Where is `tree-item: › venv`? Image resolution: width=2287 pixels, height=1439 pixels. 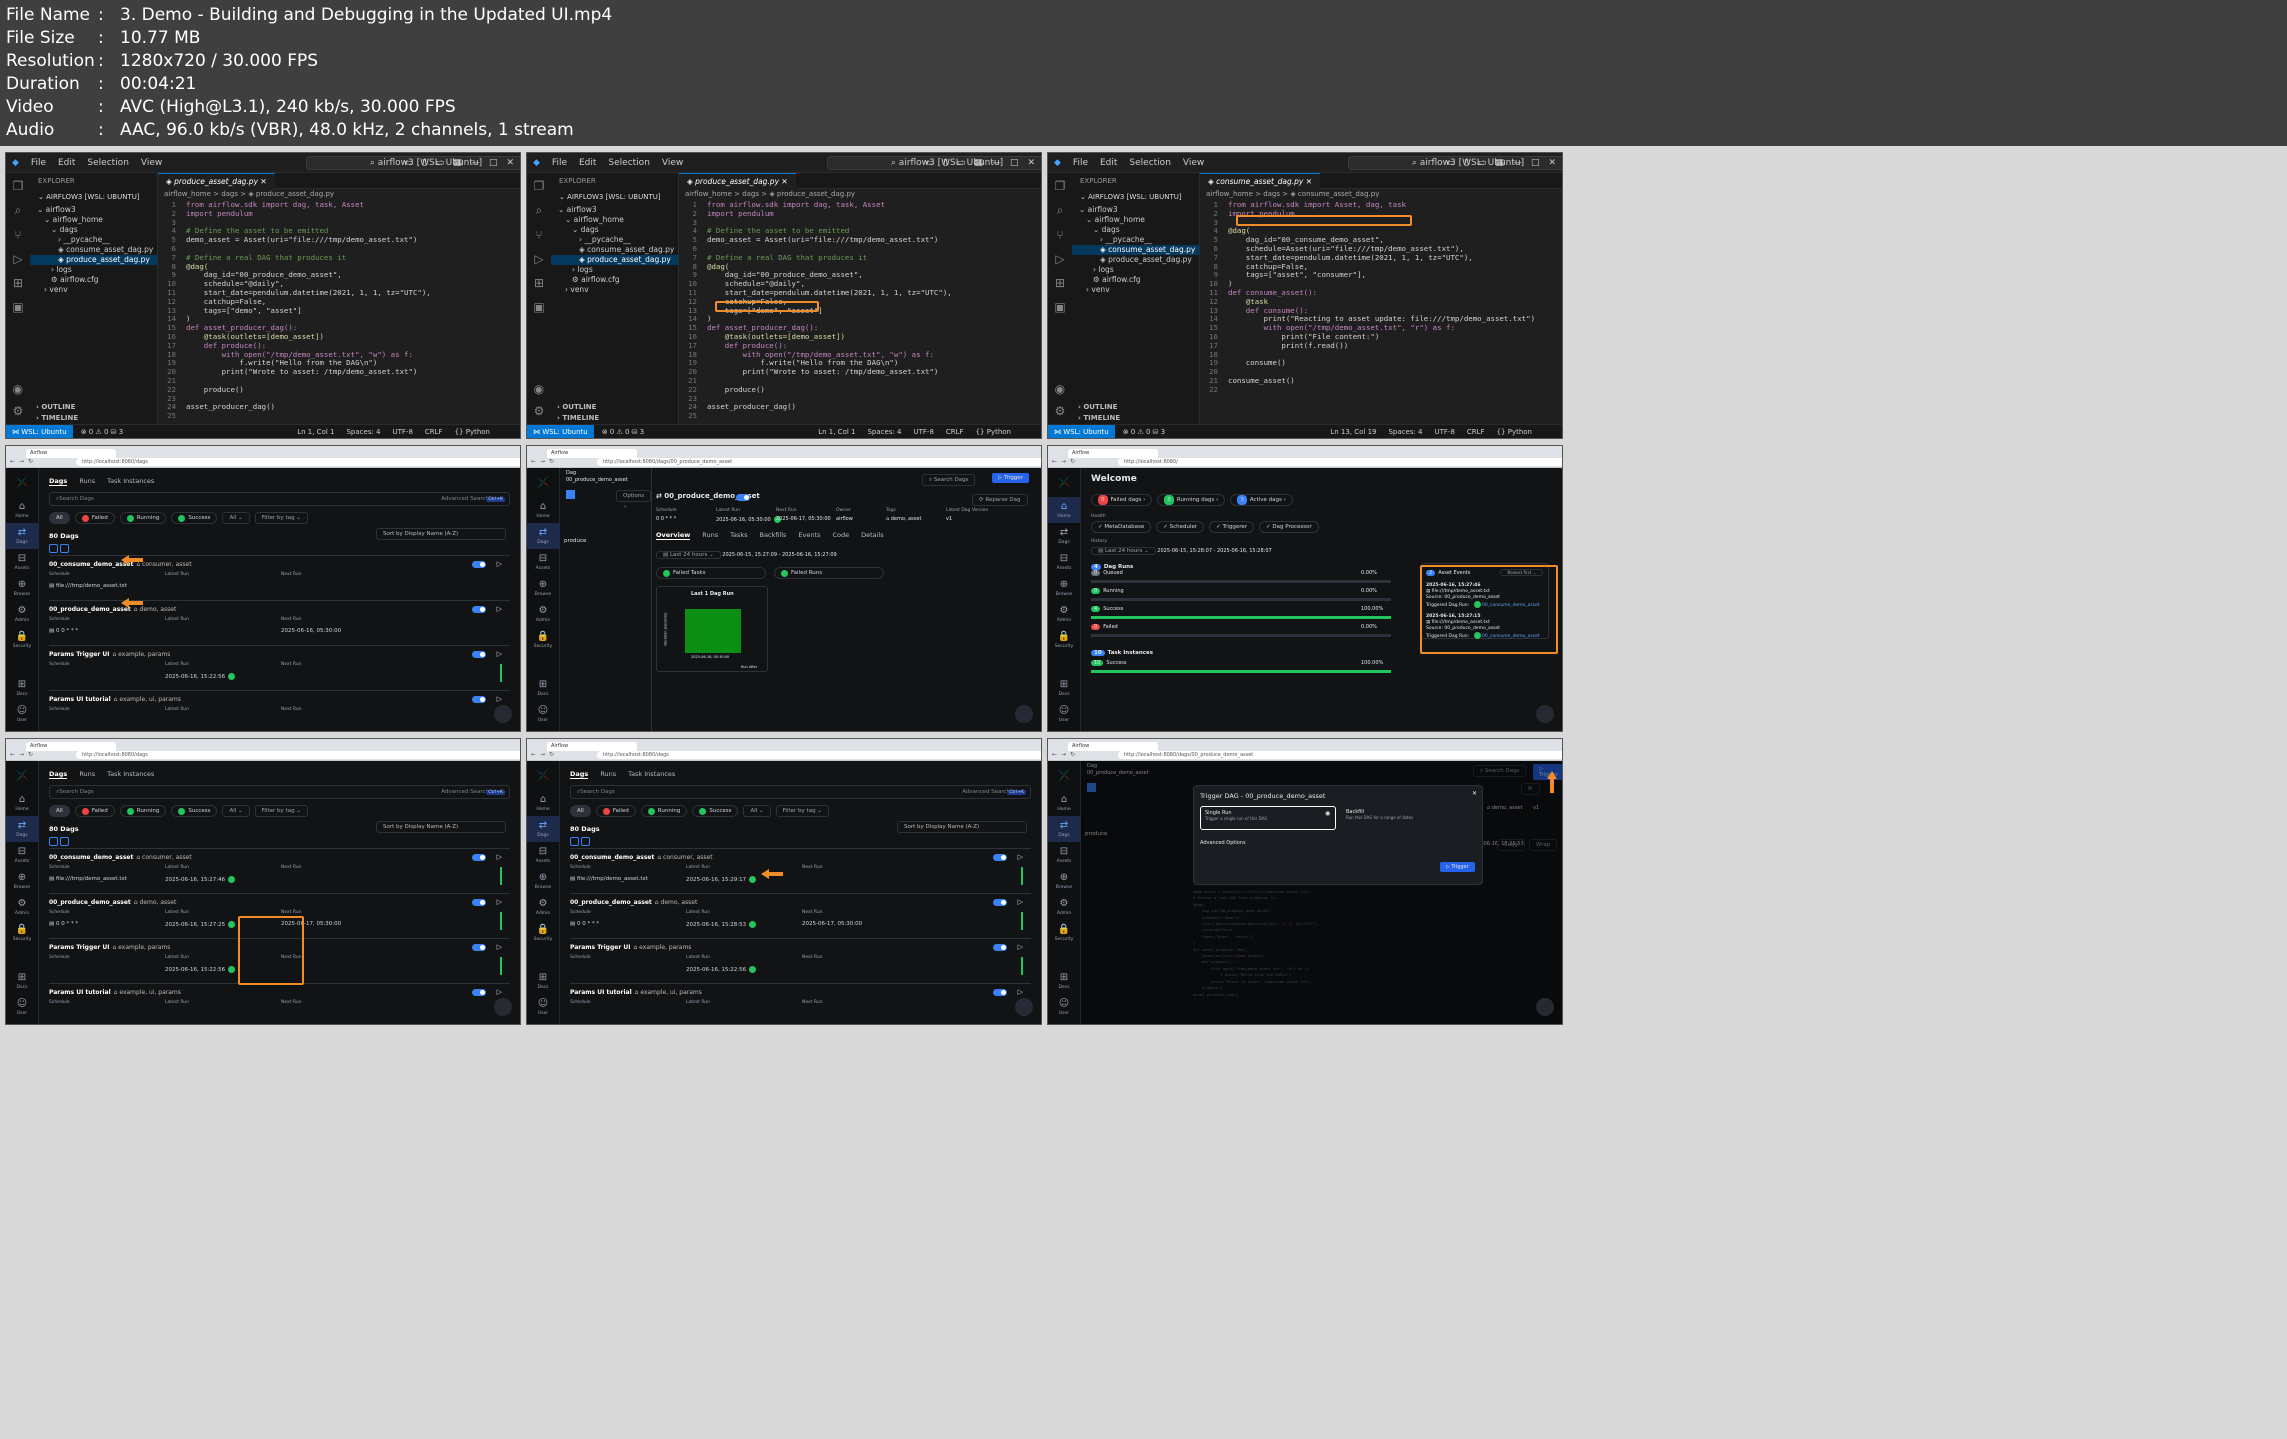 tree-item: › venv is located at coordinates (1135, 290).